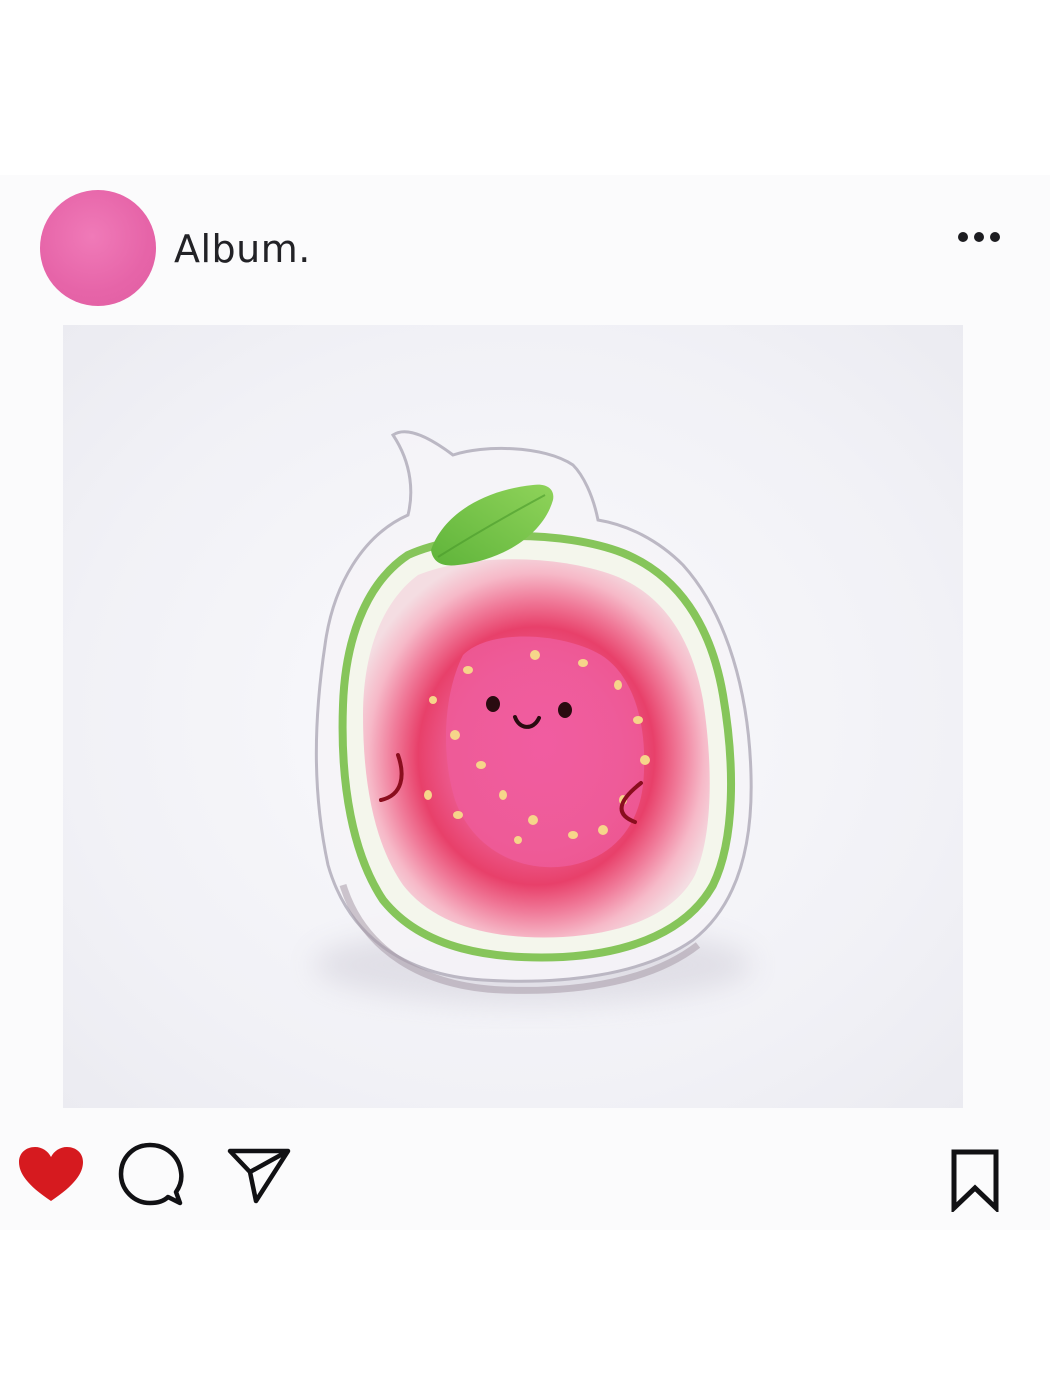 This screenshot has width=1050, height=1400. What do you see at coordinates (525, 250) in the screenshot?
I see `post-header: Album.` at bounding box center [525, 250].